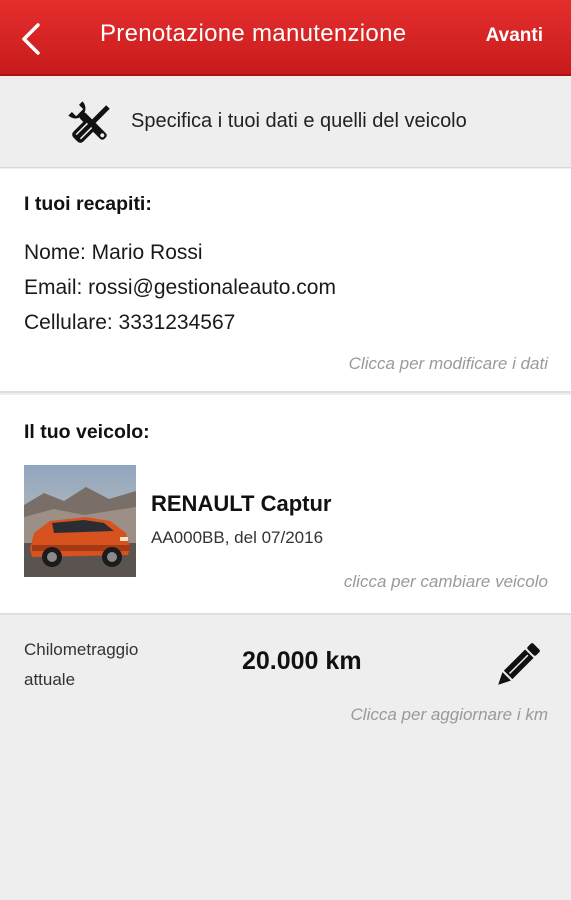 Image resolution: width=571 pixels, height=900 pixels. What do you see at coordinates (89, 122) in the screenshot?
I see `wrench-screwdriver-icon` at bounding box center [89, 122].